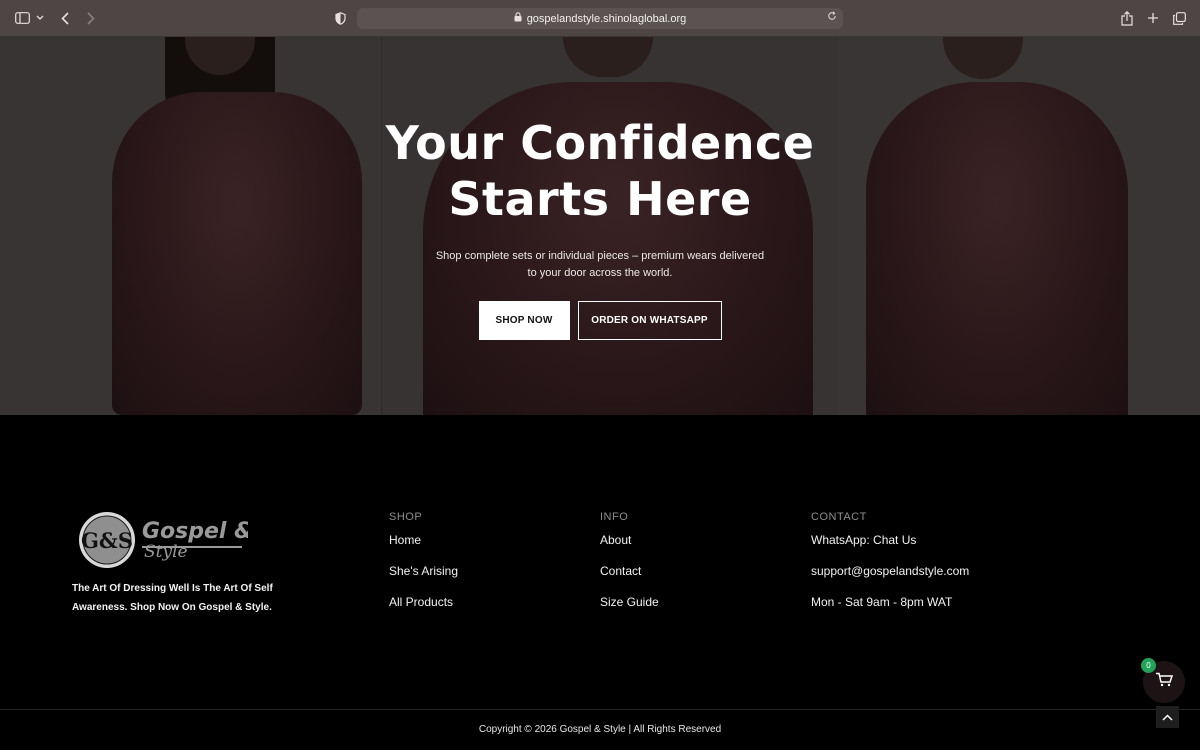 This screenshot has height=750, width=1200. Describe the element at coordinates (997, 248) in the screenshot. I see `figure-shape` at that location.